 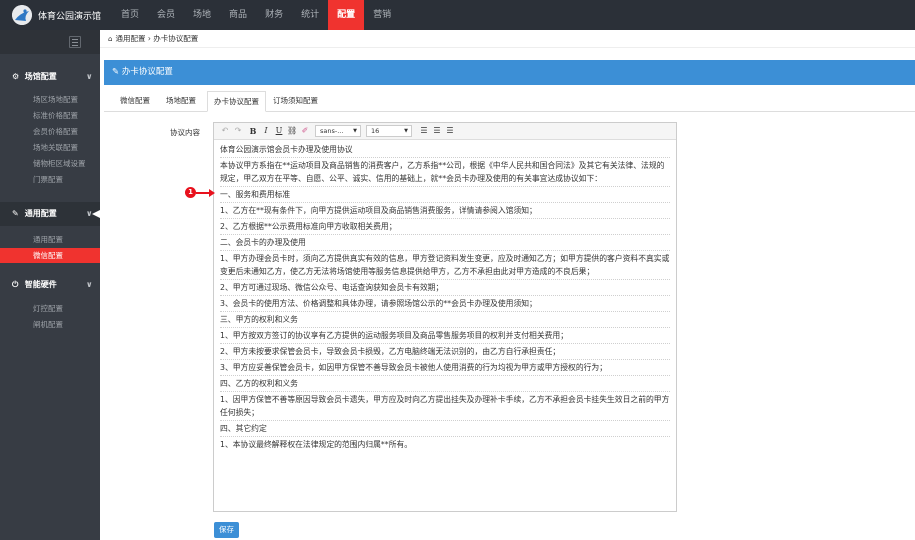 What do you see at coordinates (40, 213) in the screenshot?
I see `sidebar-group-label: 通用配置` at bounding box center [40, 213].